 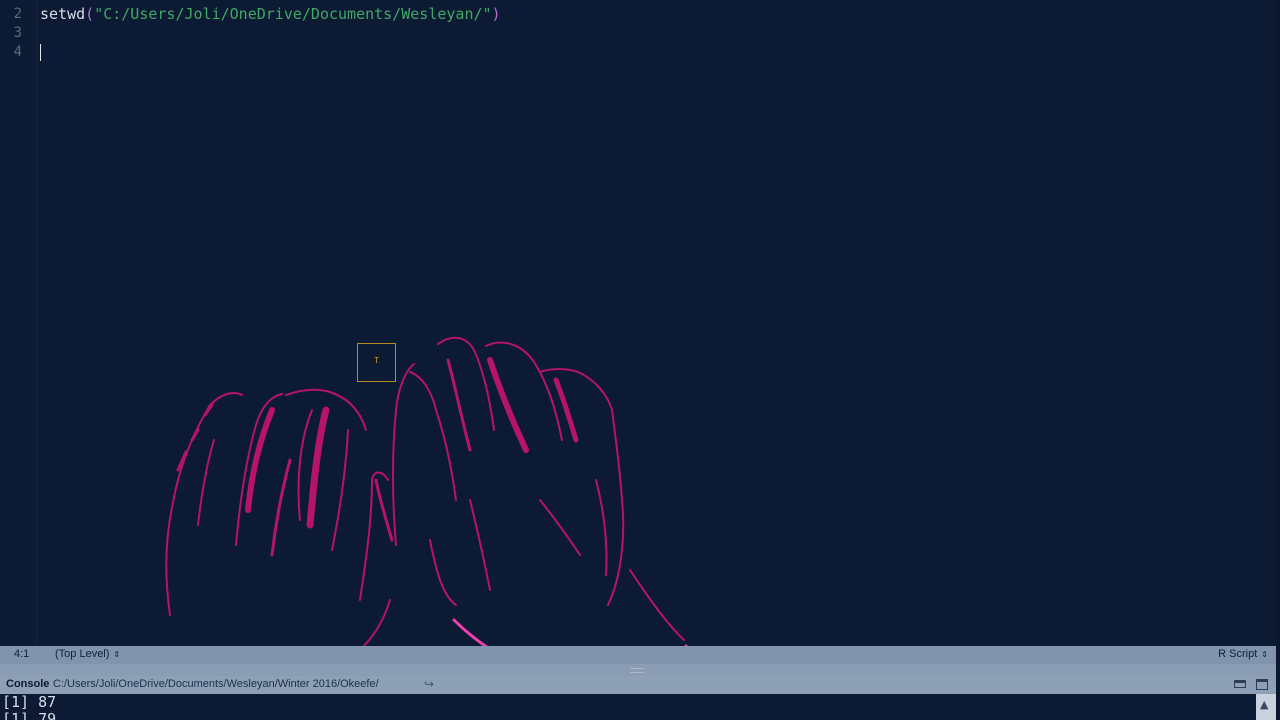 What do you see at coordinates (1264, 654) in the screenshot?
I see `file-type-caret-icon: ⇕` at bounding box center [1264, 654].